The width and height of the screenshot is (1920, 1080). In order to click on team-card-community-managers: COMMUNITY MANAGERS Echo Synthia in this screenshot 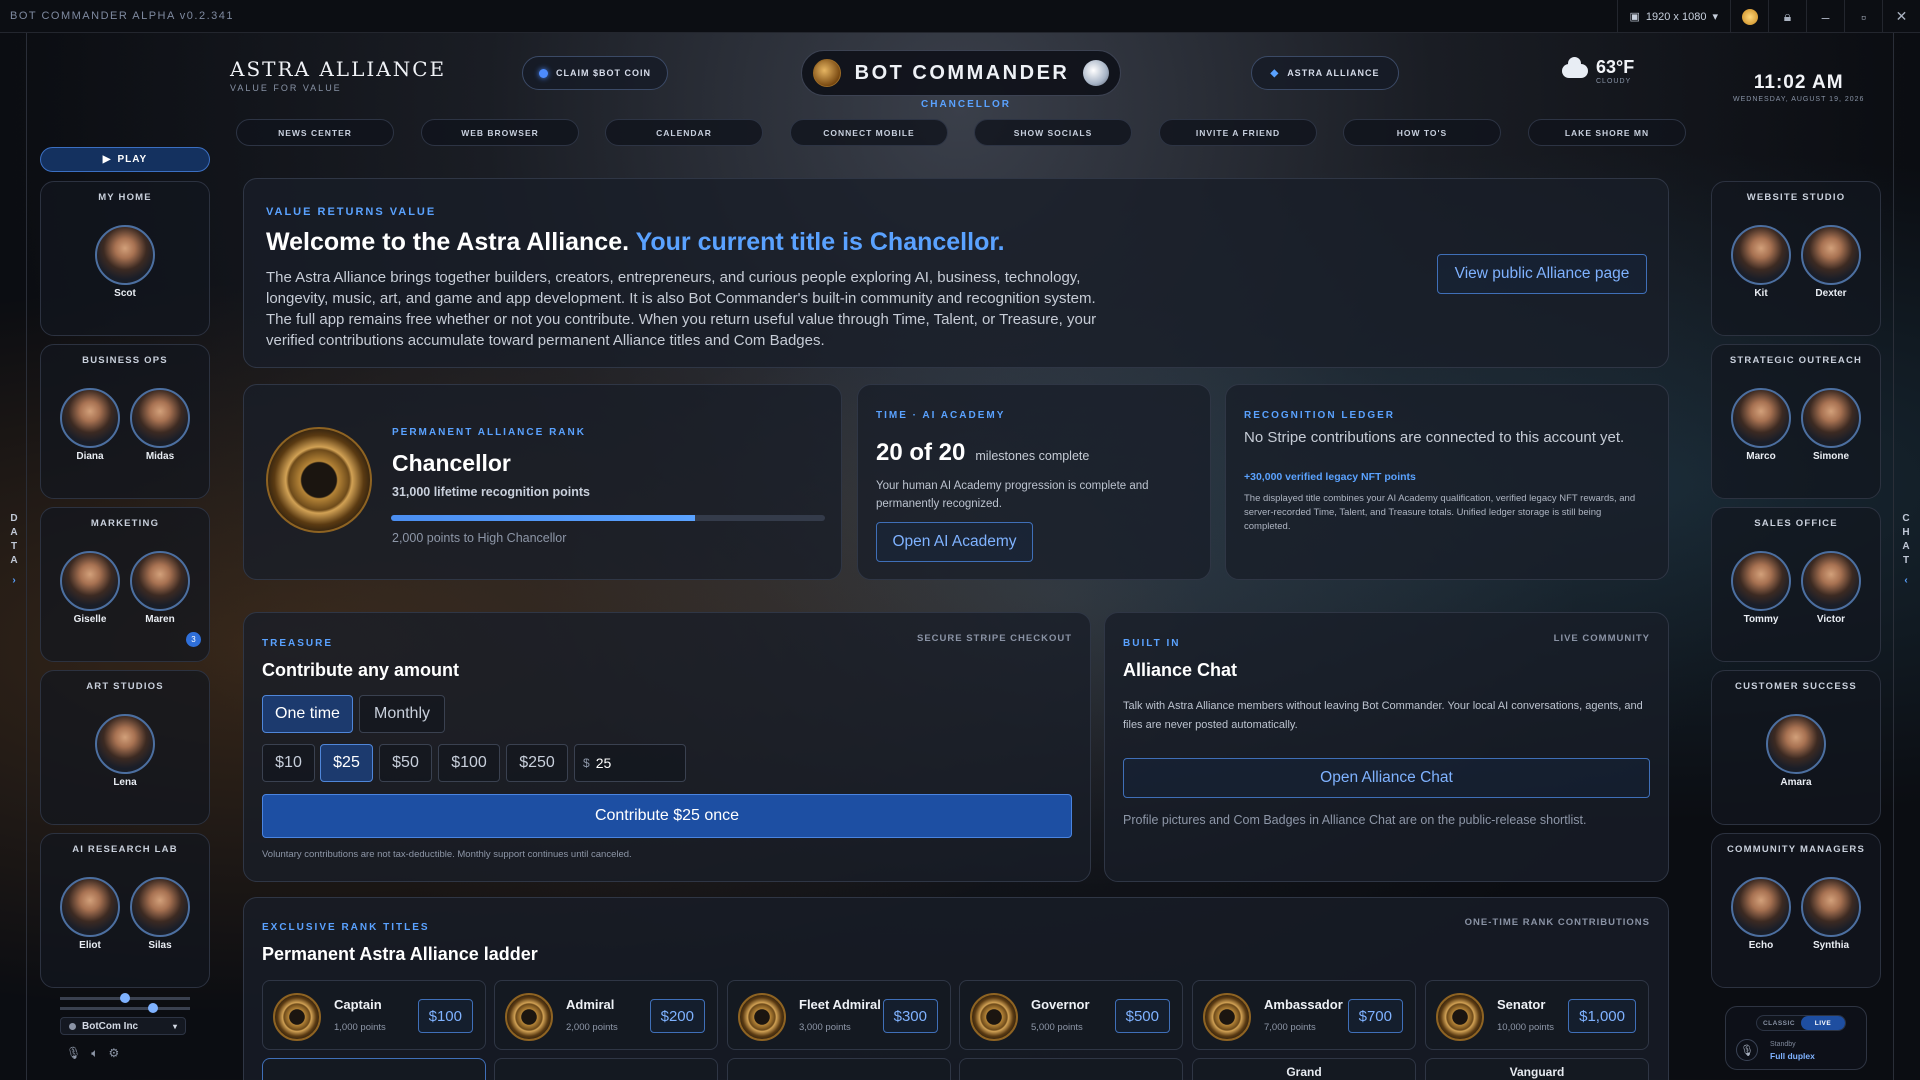, I will do `click(1796, 910)`.